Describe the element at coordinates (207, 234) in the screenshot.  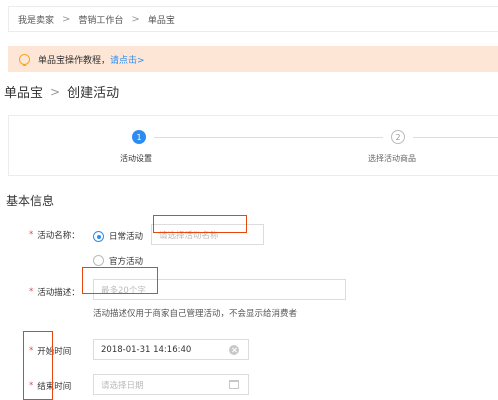
I see `activity-name-input: 请选择活动名称` at that location.